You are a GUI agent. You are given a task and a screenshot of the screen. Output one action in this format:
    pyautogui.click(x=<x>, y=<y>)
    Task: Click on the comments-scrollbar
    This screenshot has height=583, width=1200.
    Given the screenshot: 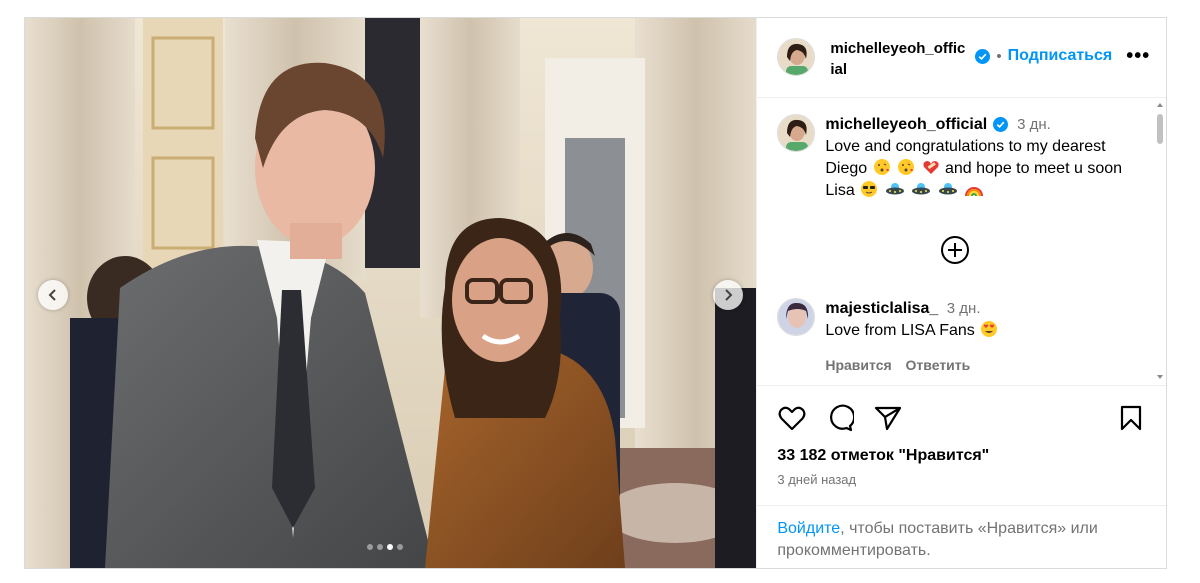 What is the action you would take?
    pyautogui.click(x=1160, y=241)
    